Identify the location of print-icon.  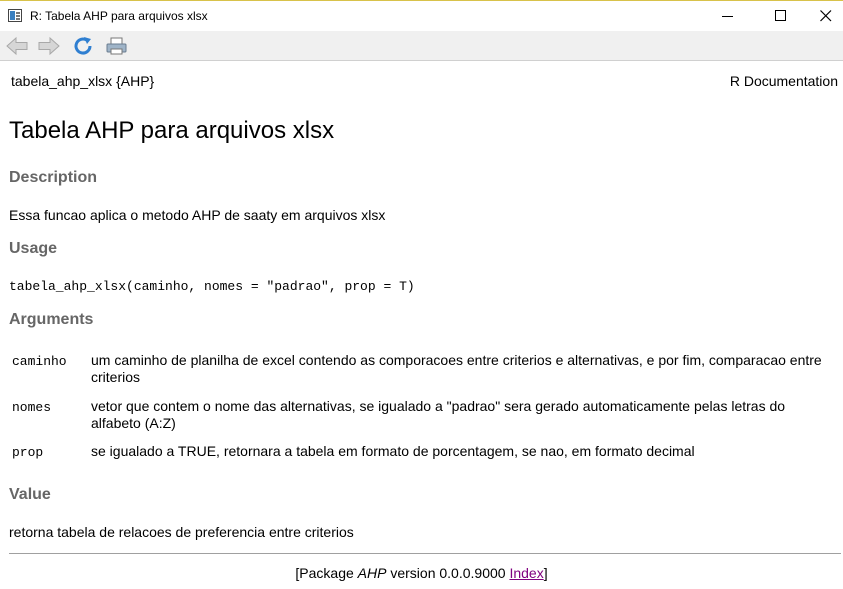
(116, 46).